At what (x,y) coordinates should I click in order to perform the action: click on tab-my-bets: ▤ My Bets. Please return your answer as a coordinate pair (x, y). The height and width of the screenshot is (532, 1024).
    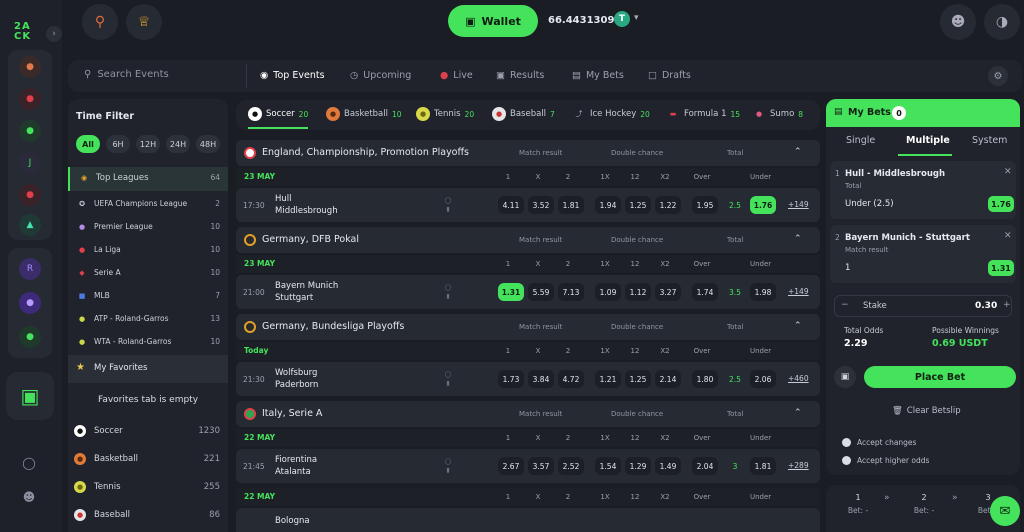
    Looking at the image, I should click on (598, 75).